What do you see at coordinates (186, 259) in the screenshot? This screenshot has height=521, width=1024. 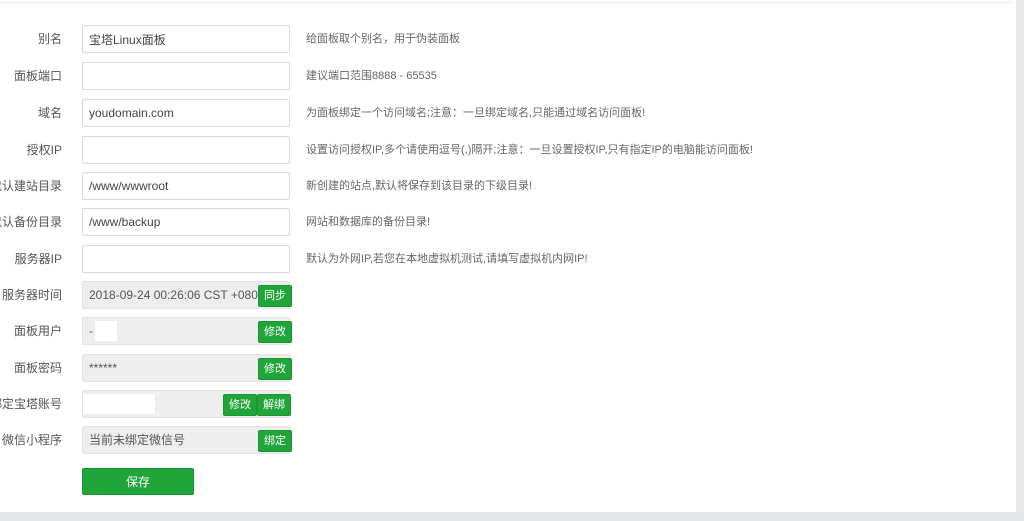 I see `server-ip-input` at bounding box center [186, 259].